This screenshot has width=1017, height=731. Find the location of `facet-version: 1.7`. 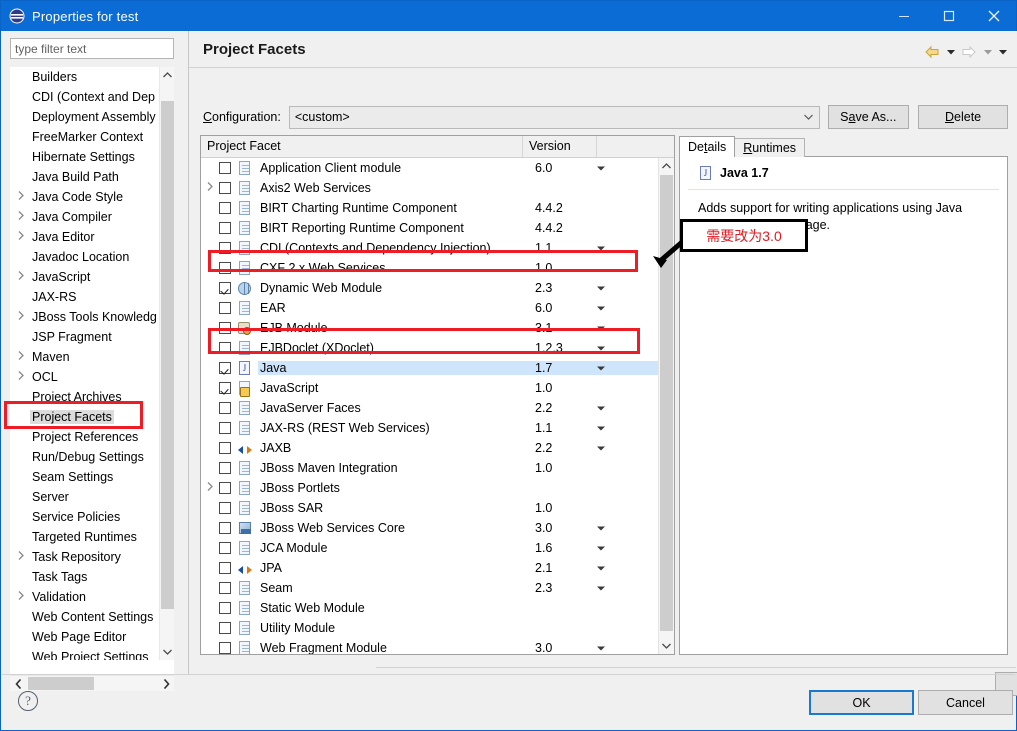

facet-version: 1.7 is located at coordinates (566, 368).